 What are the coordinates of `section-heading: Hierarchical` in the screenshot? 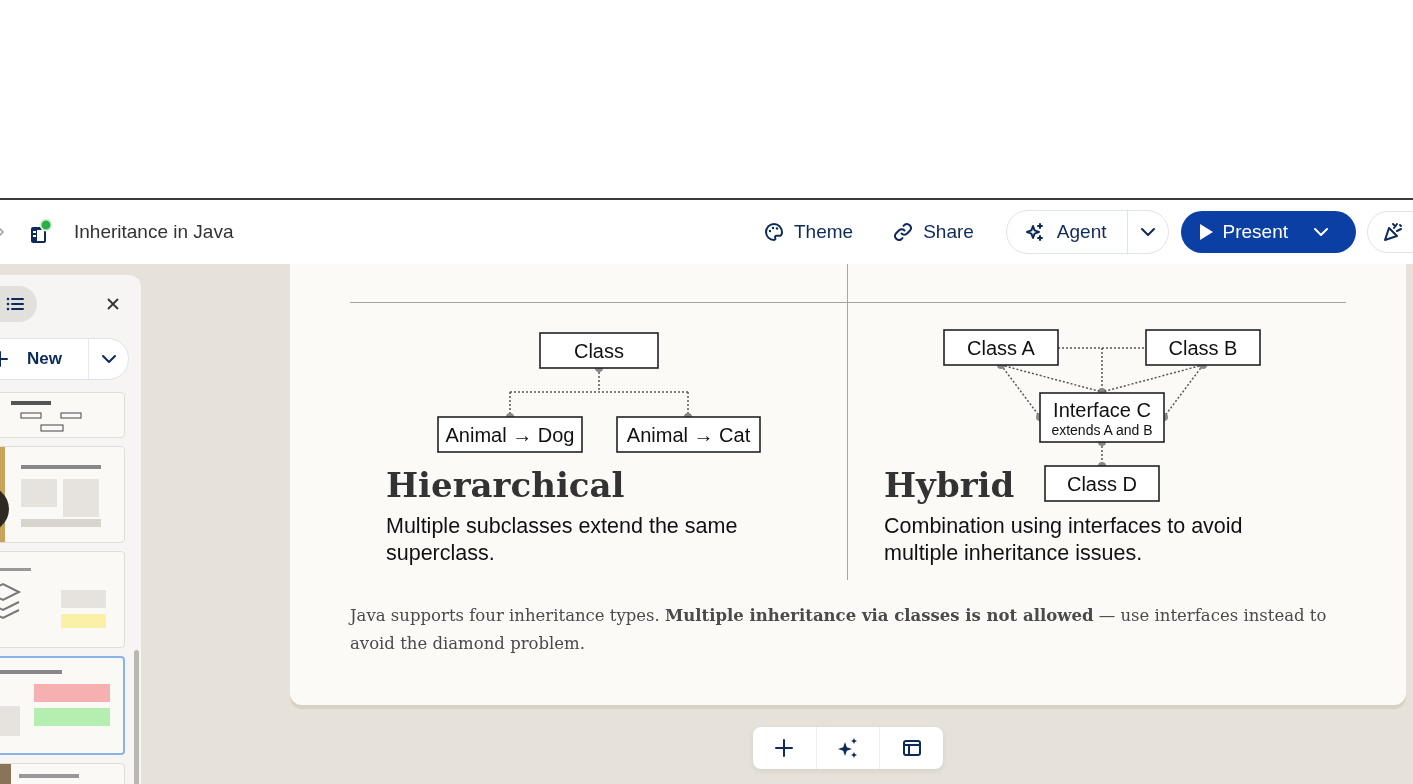 It's located at (505, 485).